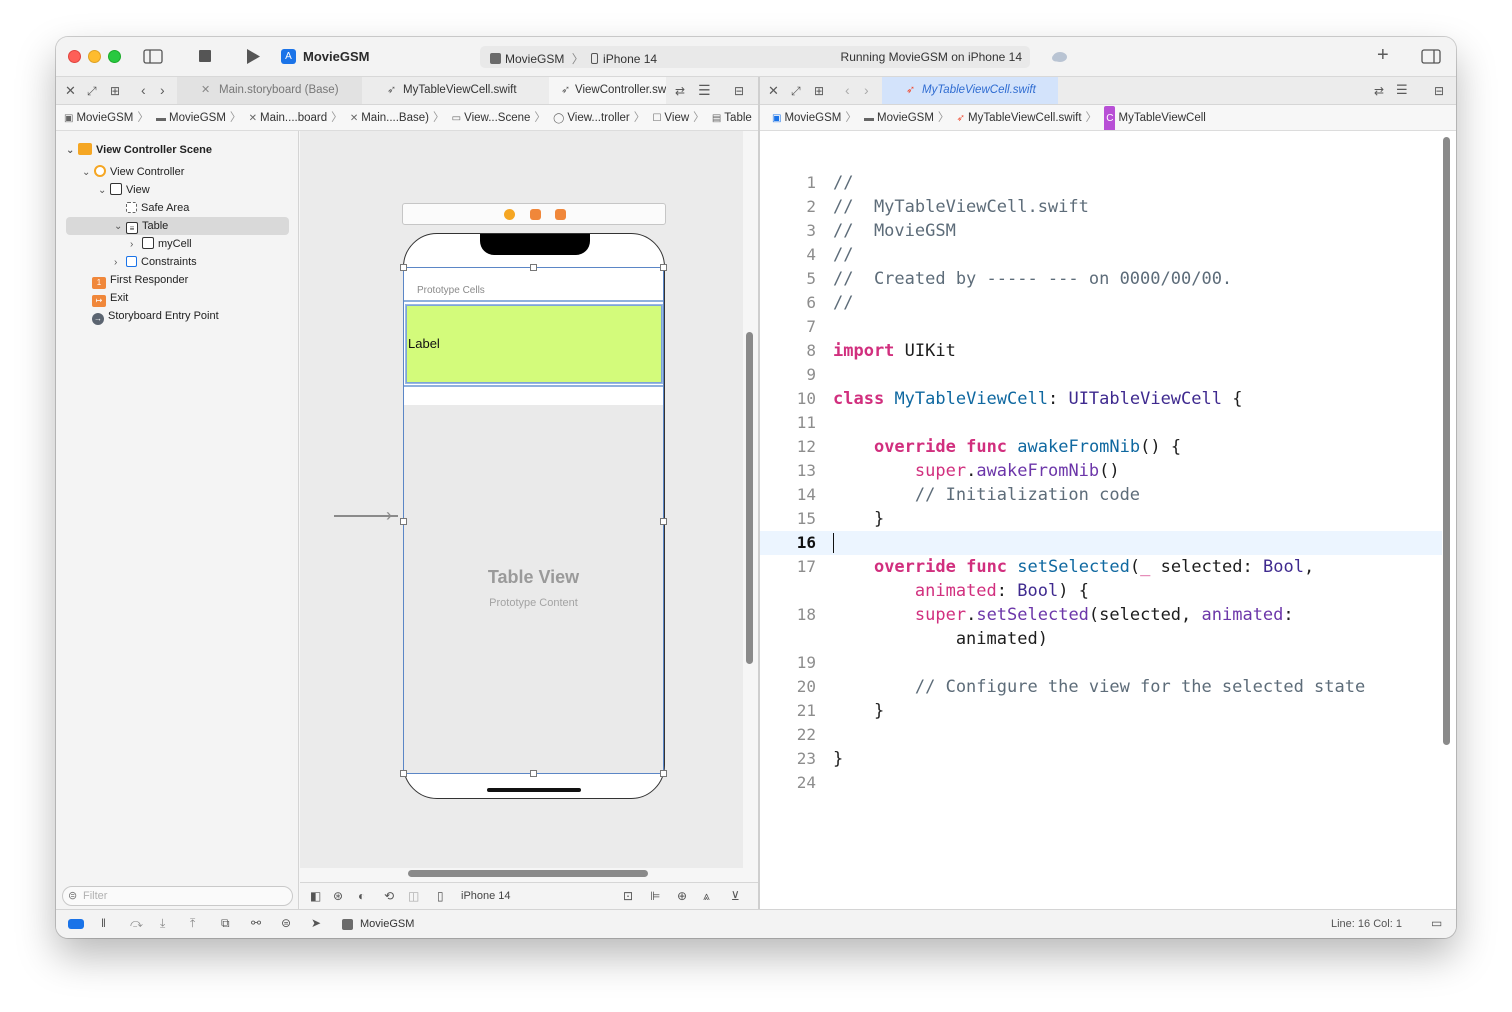 The height and width of the screenshot is (1012, 1512). Describe the element at coordinates (413, 896) in the screenshot. I see `layout-icon: ◫` at that location.